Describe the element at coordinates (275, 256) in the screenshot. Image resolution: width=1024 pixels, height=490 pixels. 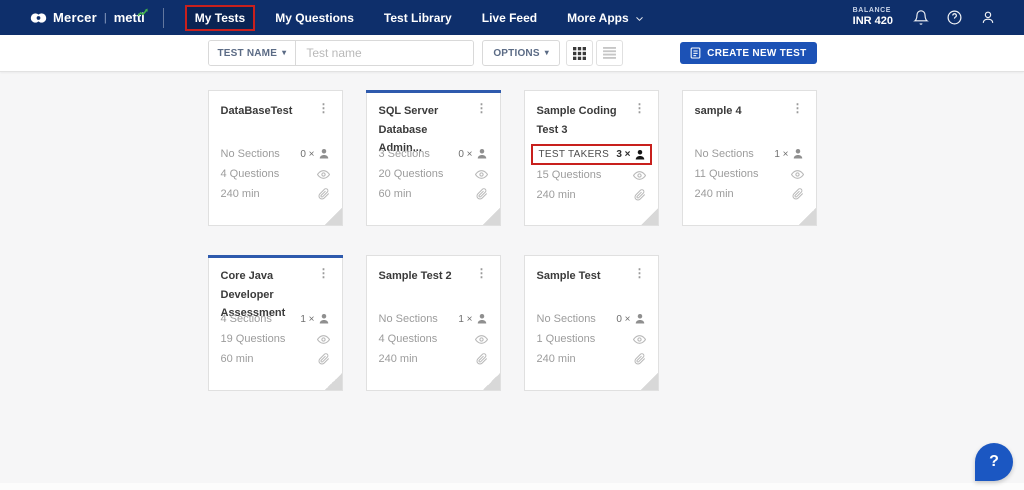
I see `card-accent-bar` at that location.